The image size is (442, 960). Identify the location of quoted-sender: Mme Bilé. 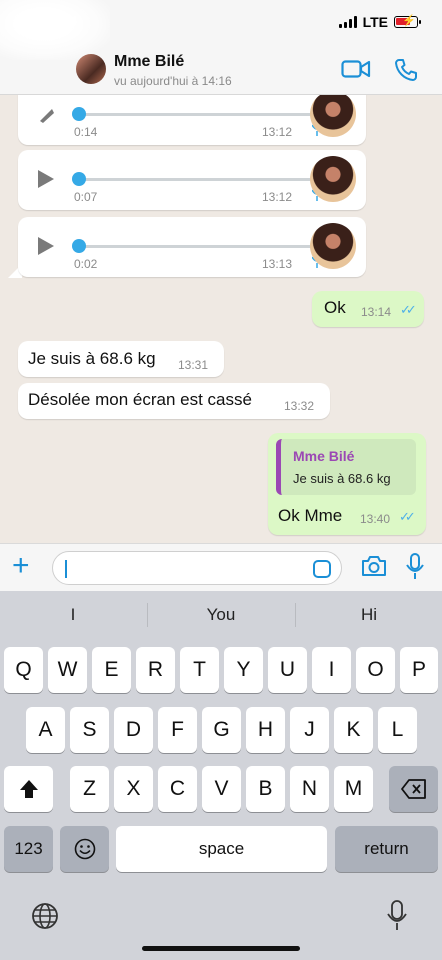
(324, 456).